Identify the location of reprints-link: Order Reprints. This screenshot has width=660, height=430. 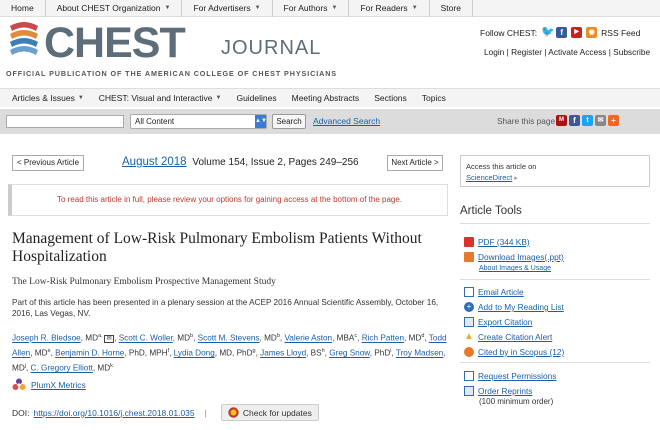
(505, 391).